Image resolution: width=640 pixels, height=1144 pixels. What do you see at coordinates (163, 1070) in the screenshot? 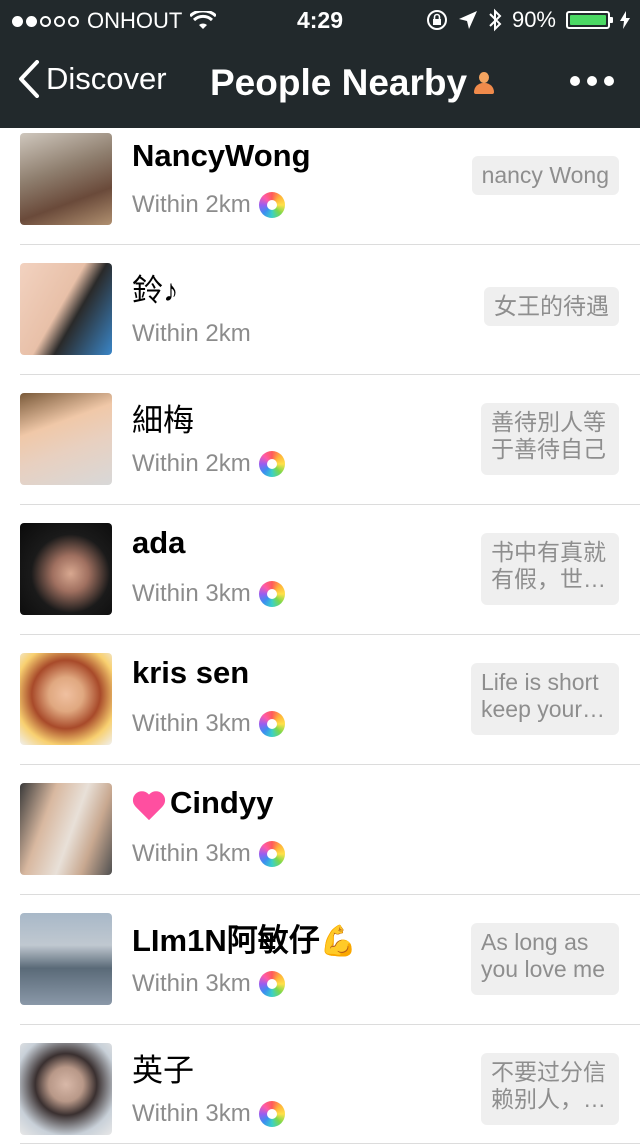
I see `person-name: 英子` at bounding box center [163, 1070].